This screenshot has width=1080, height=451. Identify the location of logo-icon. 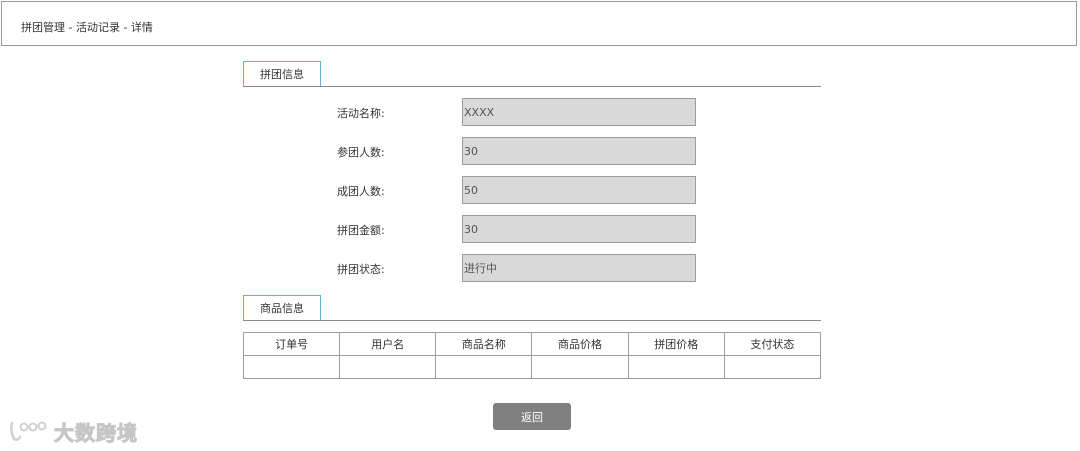
(28, 431).